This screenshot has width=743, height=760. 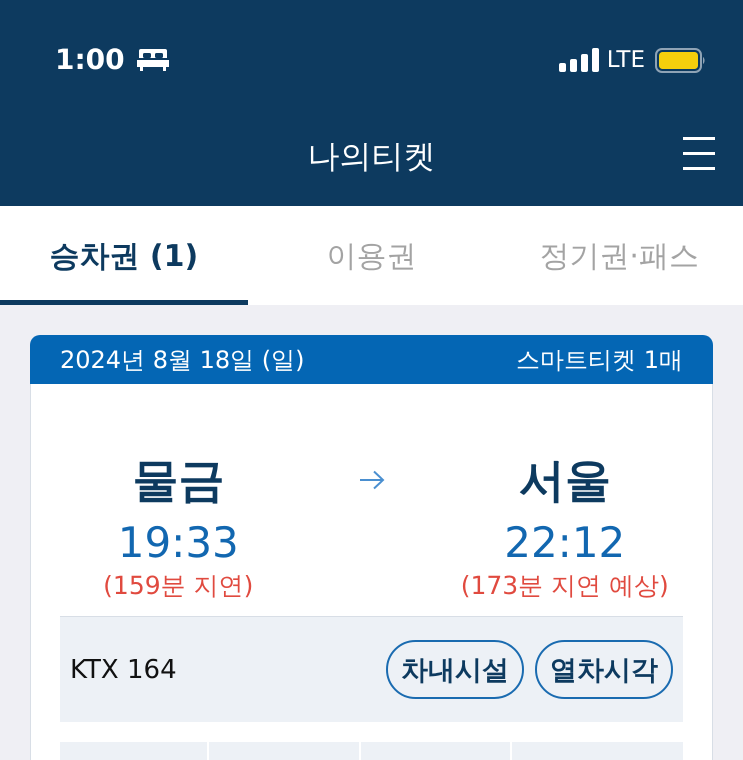 What do you see at coordinates (182, 359) in the screenshot?
I see `travel-date: 2024년 8월 18일 (일)` at bounding box center [182, 359].